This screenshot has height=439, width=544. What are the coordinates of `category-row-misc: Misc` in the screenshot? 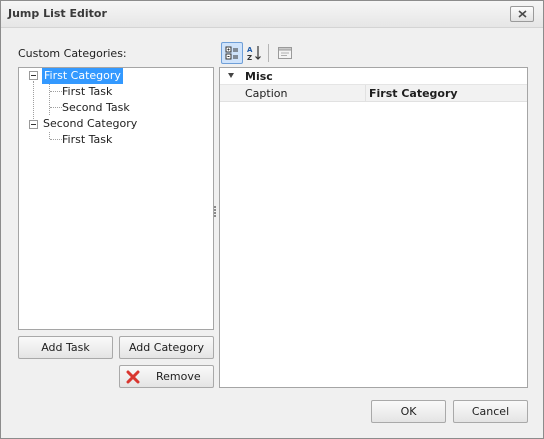 It's located at (373, 76).